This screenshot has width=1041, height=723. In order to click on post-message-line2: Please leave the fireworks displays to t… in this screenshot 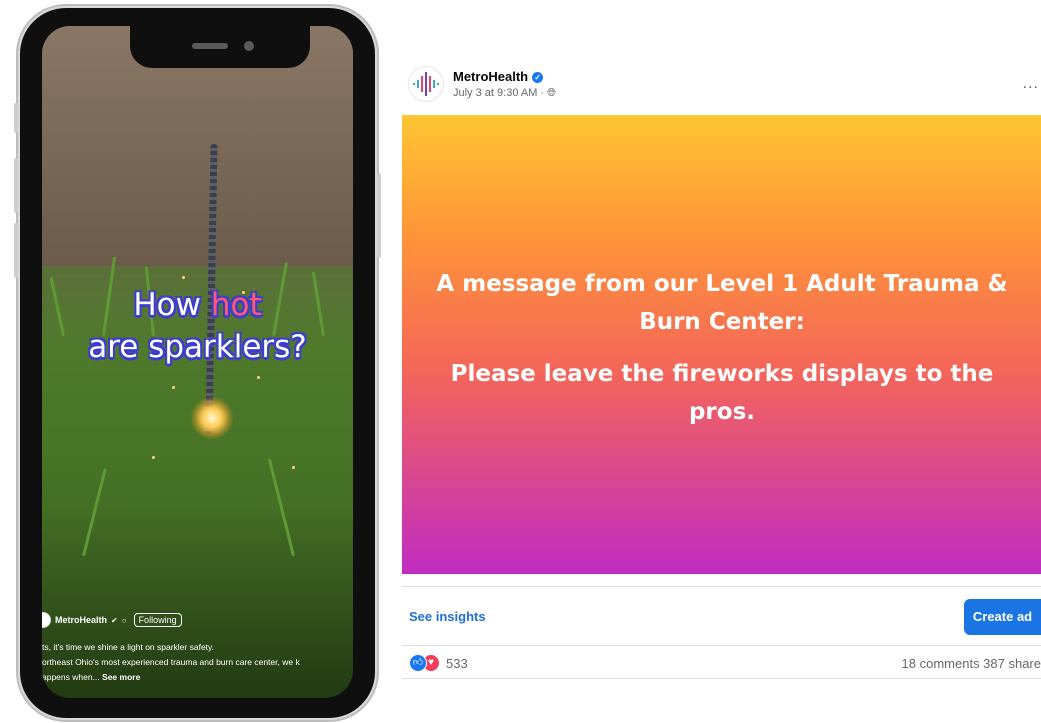, I will do `click(722, 393)`.